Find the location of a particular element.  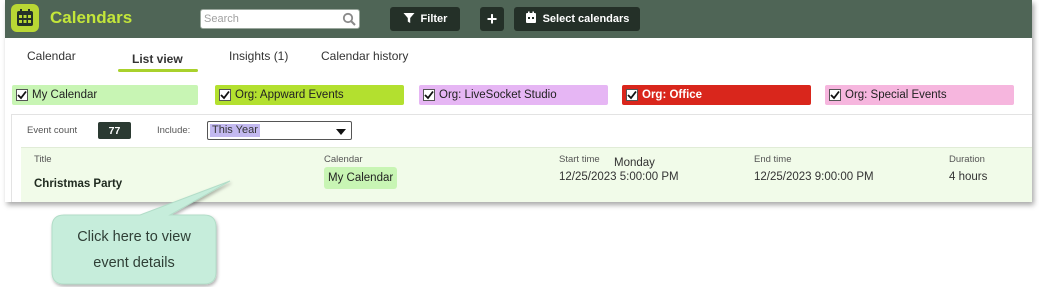

calendar-toggle-label: My Calendar is located at coordinates (65, 95).